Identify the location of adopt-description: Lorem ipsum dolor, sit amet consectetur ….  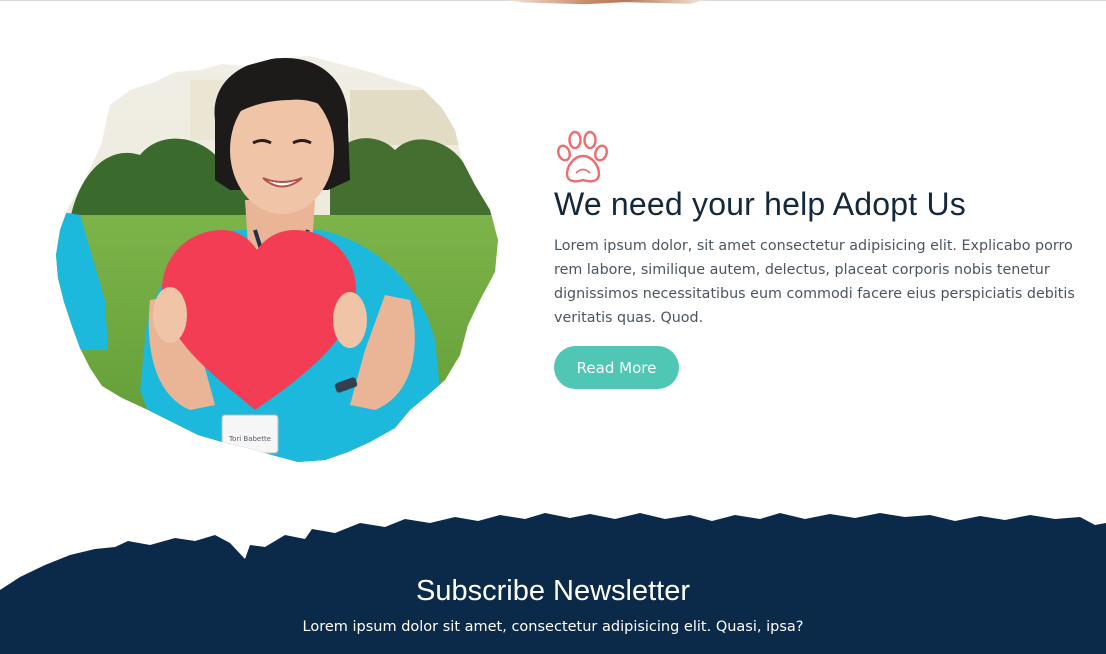
(814, 282).